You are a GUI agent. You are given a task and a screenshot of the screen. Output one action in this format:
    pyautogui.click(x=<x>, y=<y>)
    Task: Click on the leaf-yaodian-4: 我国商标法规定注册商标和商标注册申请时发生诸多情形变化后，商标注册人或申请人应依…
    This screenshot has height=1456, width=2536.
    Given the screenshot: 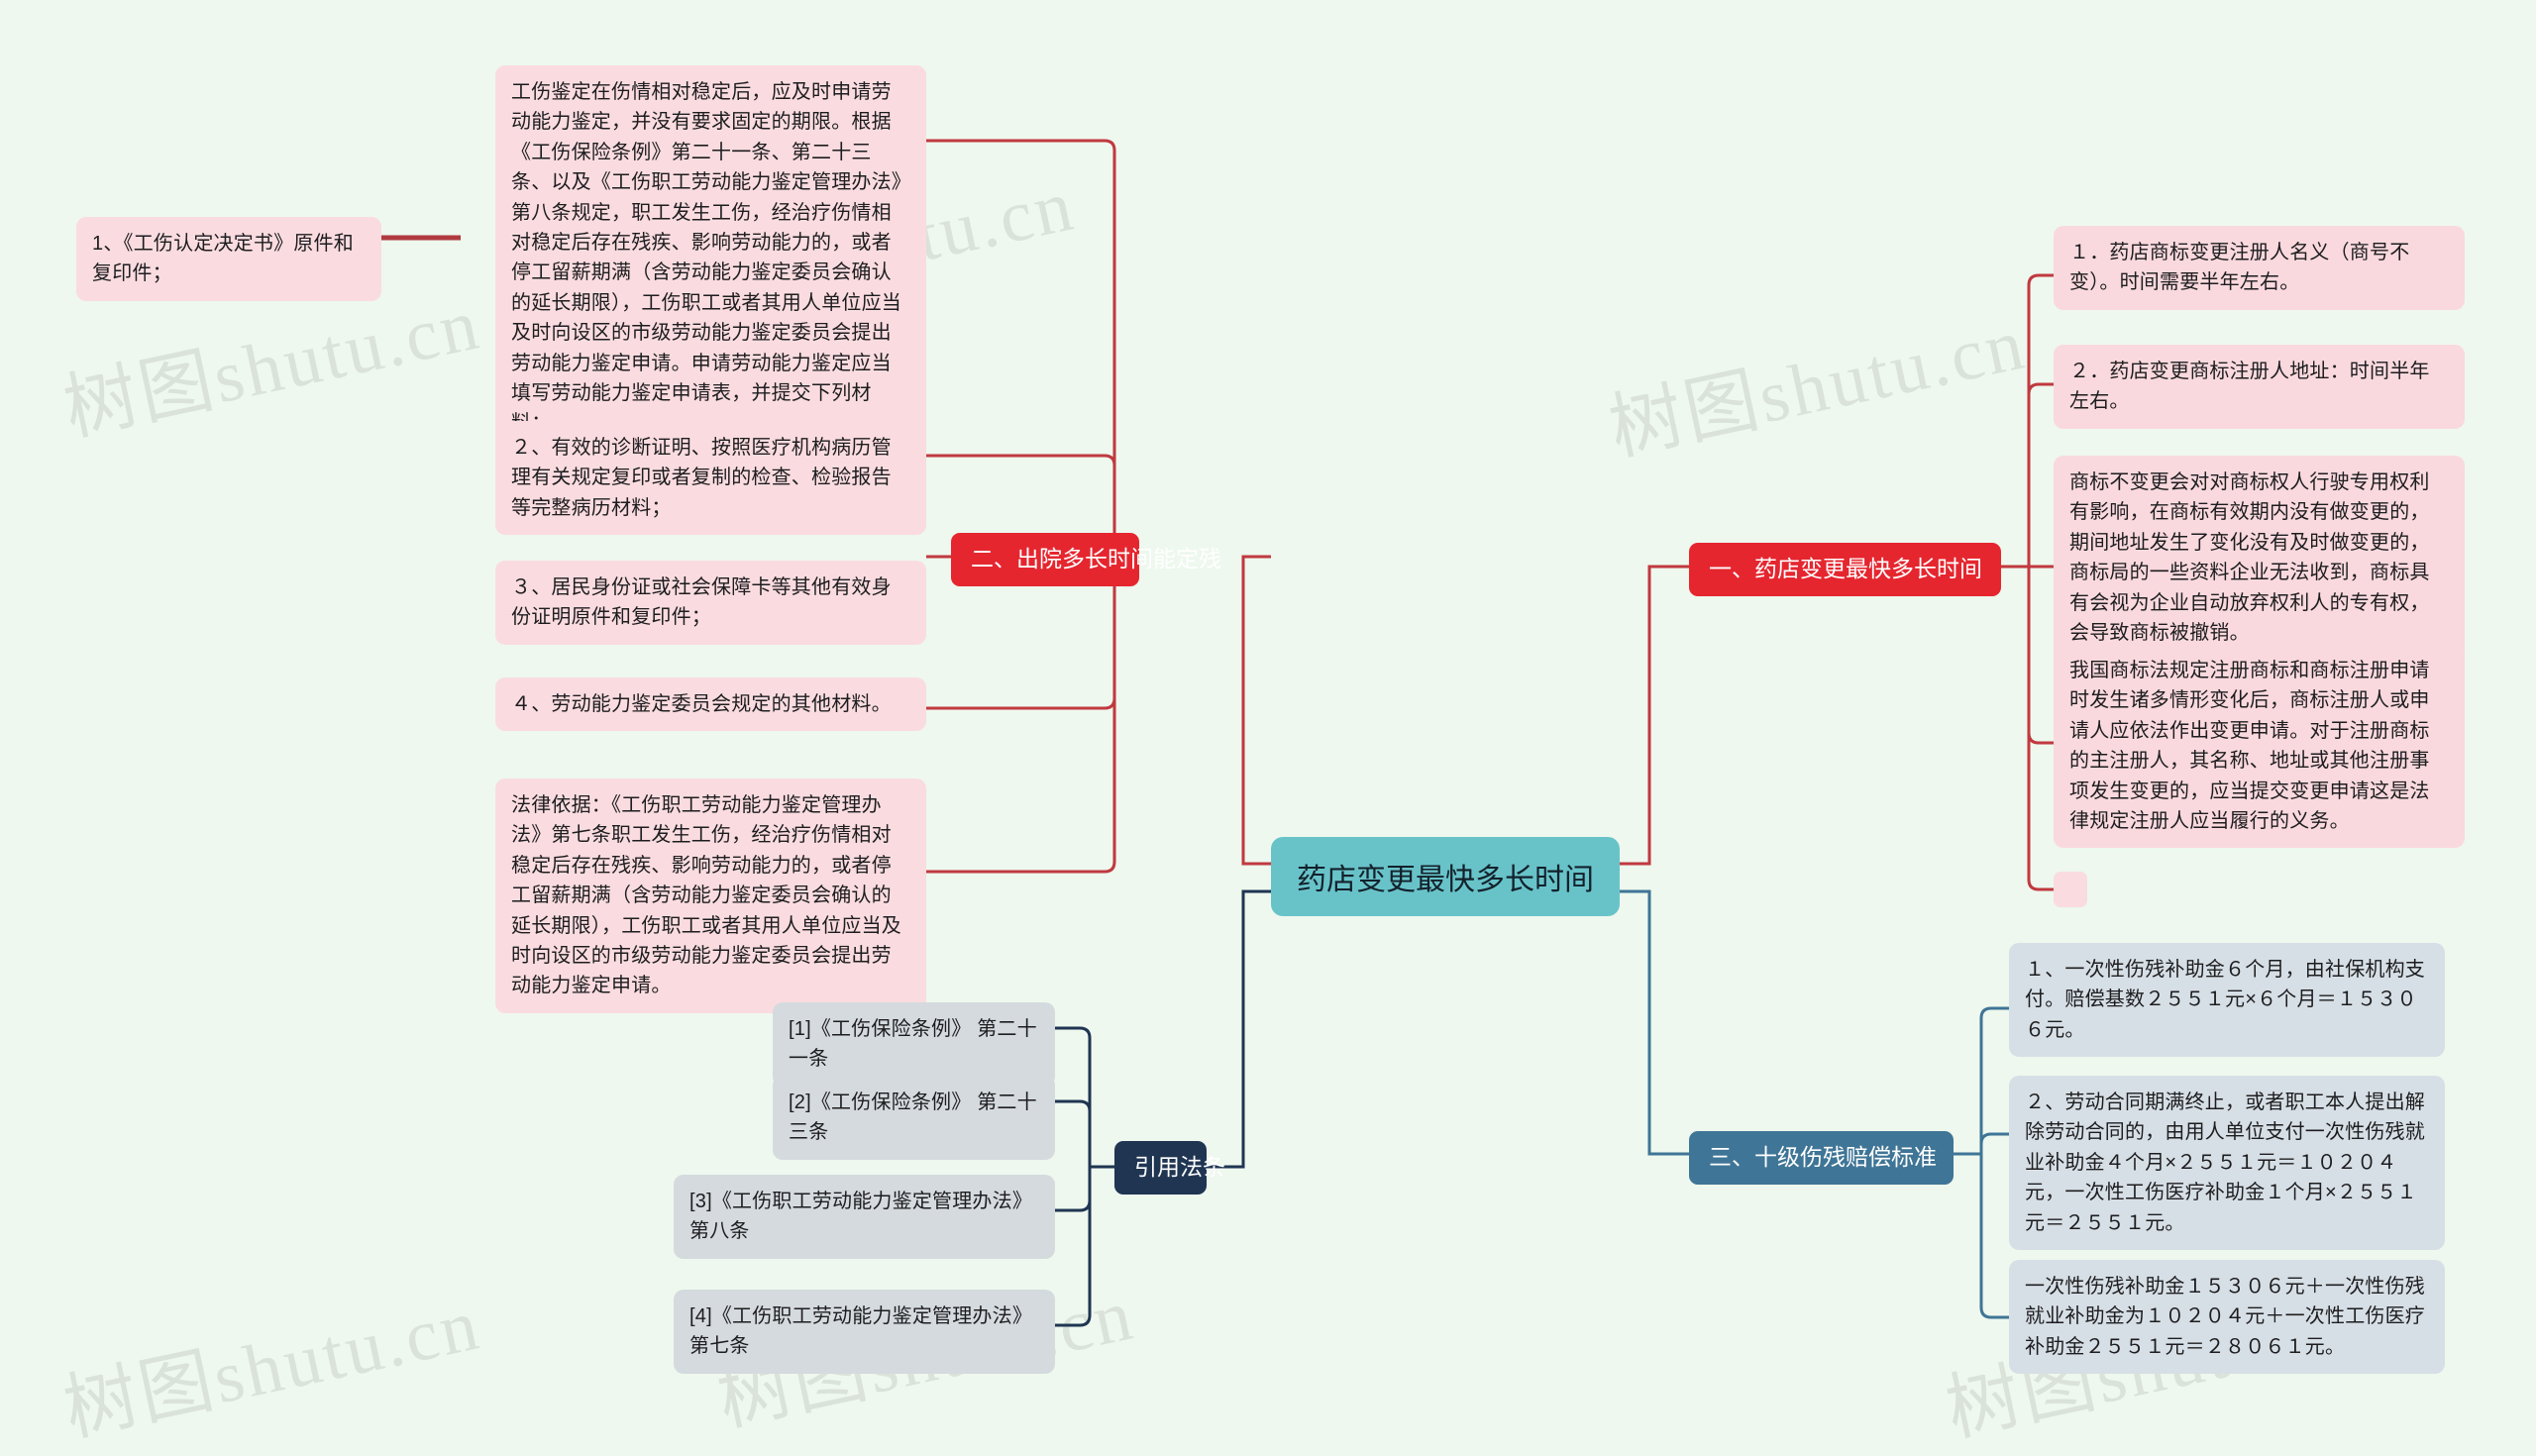 What is the action you would take?
    pyautogui.click(x=2259, y=746)
    